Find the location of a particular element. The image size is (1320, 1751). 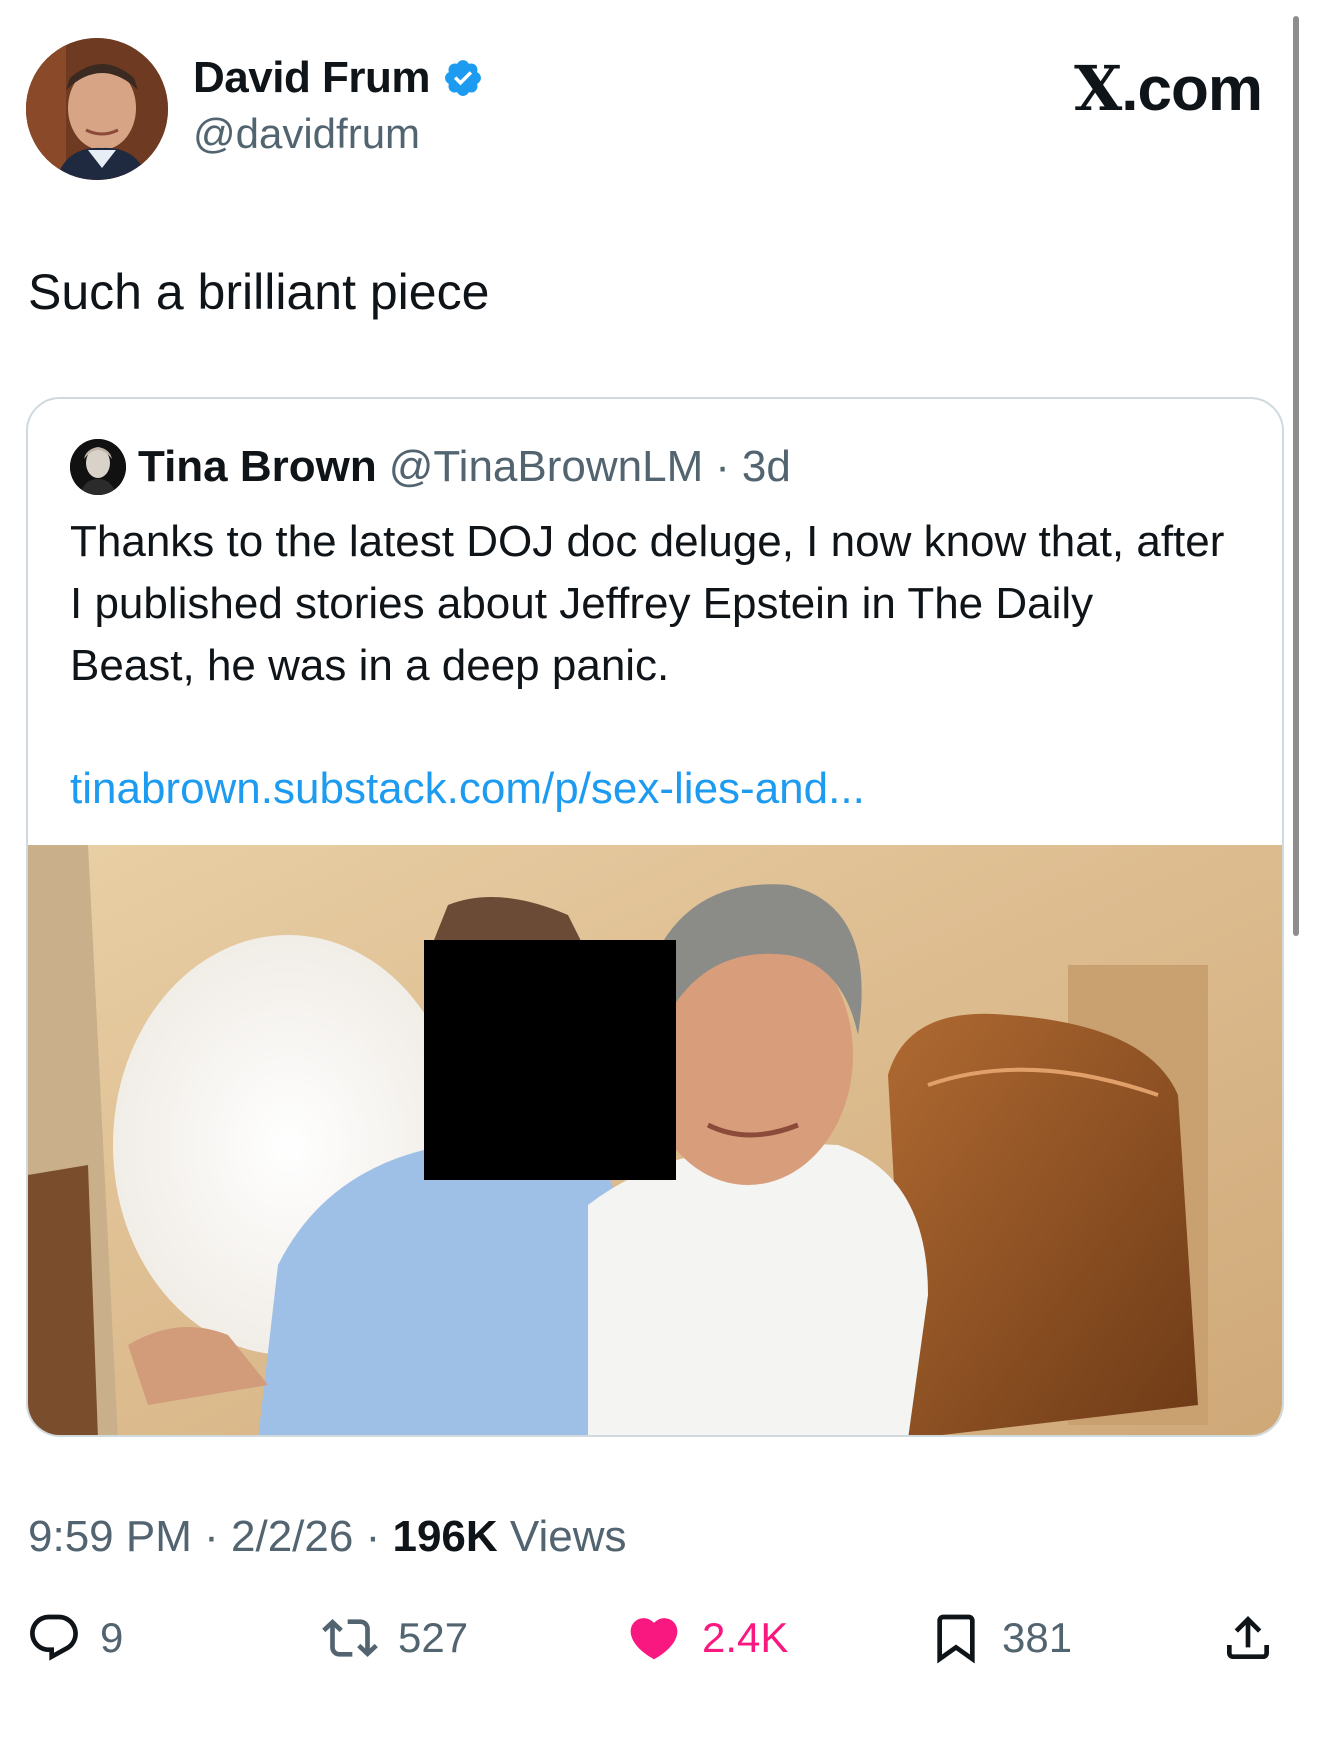

reply-icon is located at coordinates (54, 1637).